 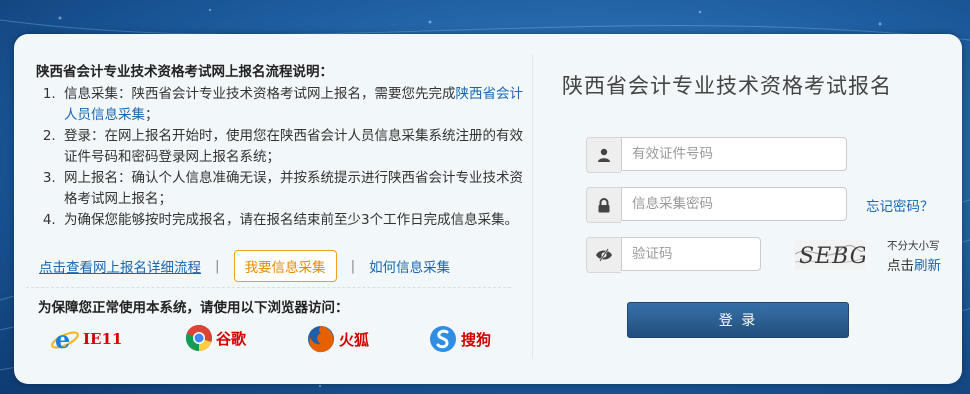 I want to click on login-button: 登 录, so click(x=738, y=320).